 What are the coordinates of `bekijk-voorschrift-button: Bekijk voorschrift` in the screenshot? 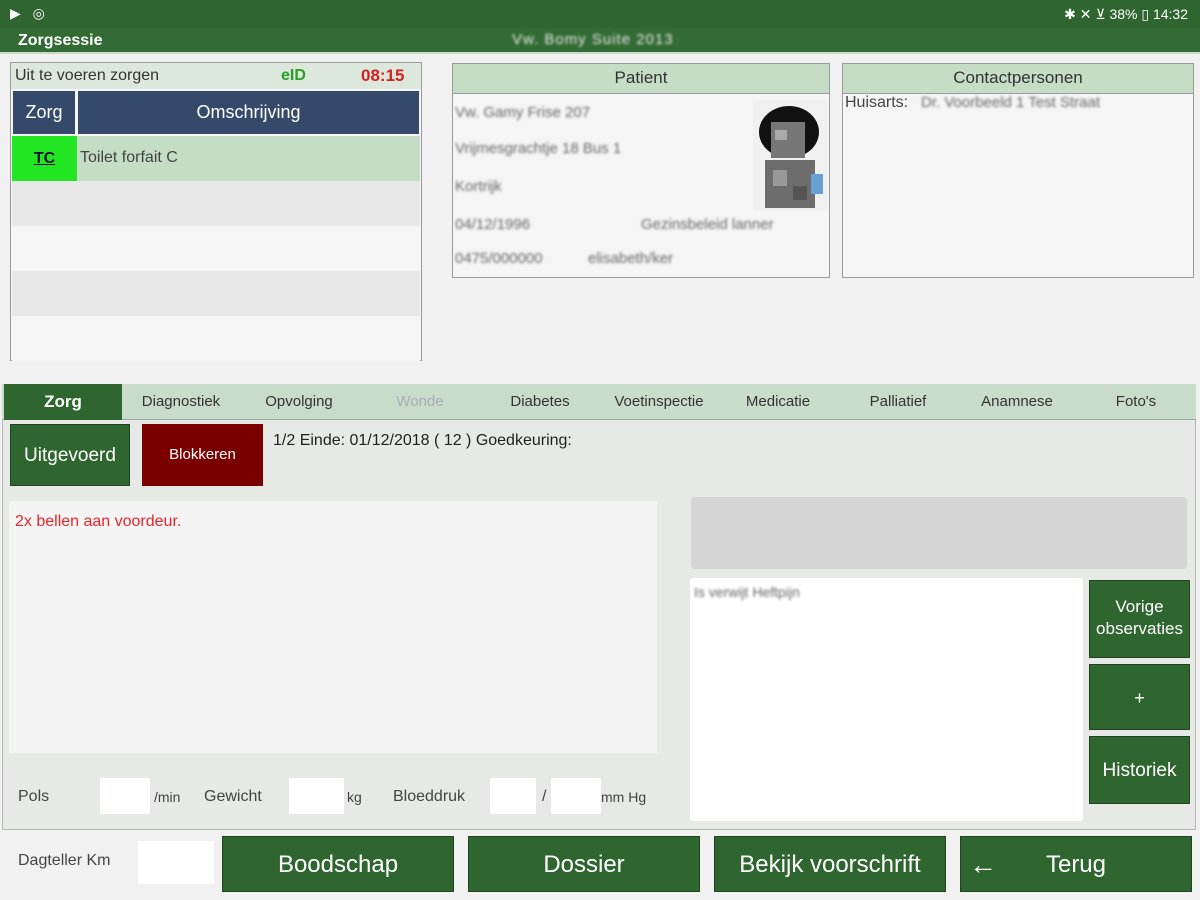 It's located at (830, 864).